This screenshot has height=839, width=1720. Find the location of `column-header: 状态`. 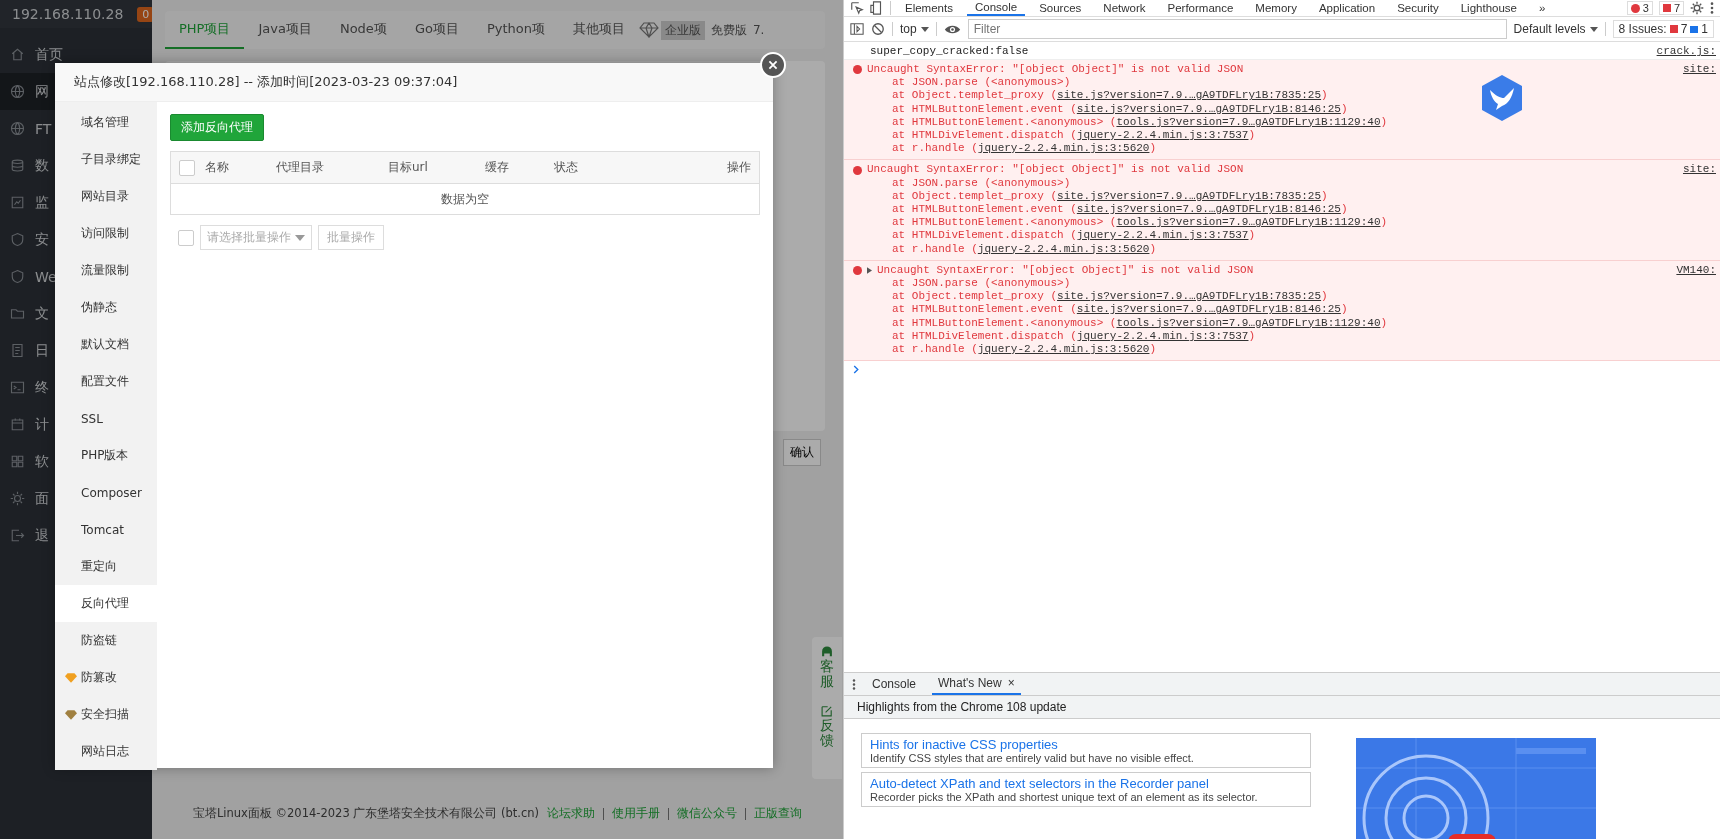

column-header: 状态 is located at coordinates (566, 167).